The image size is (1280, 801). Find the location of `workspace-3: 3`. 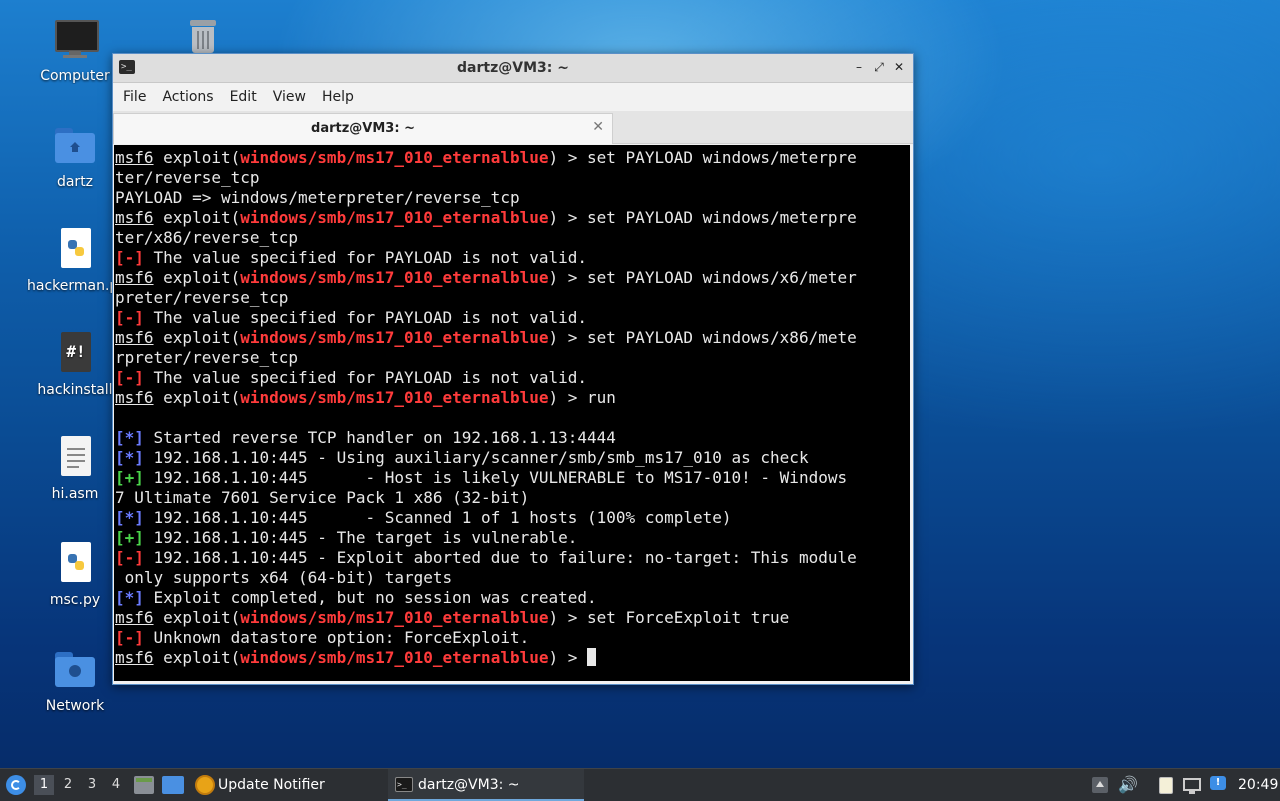

workspace-3: 3 is located at coordinates (92, 785).